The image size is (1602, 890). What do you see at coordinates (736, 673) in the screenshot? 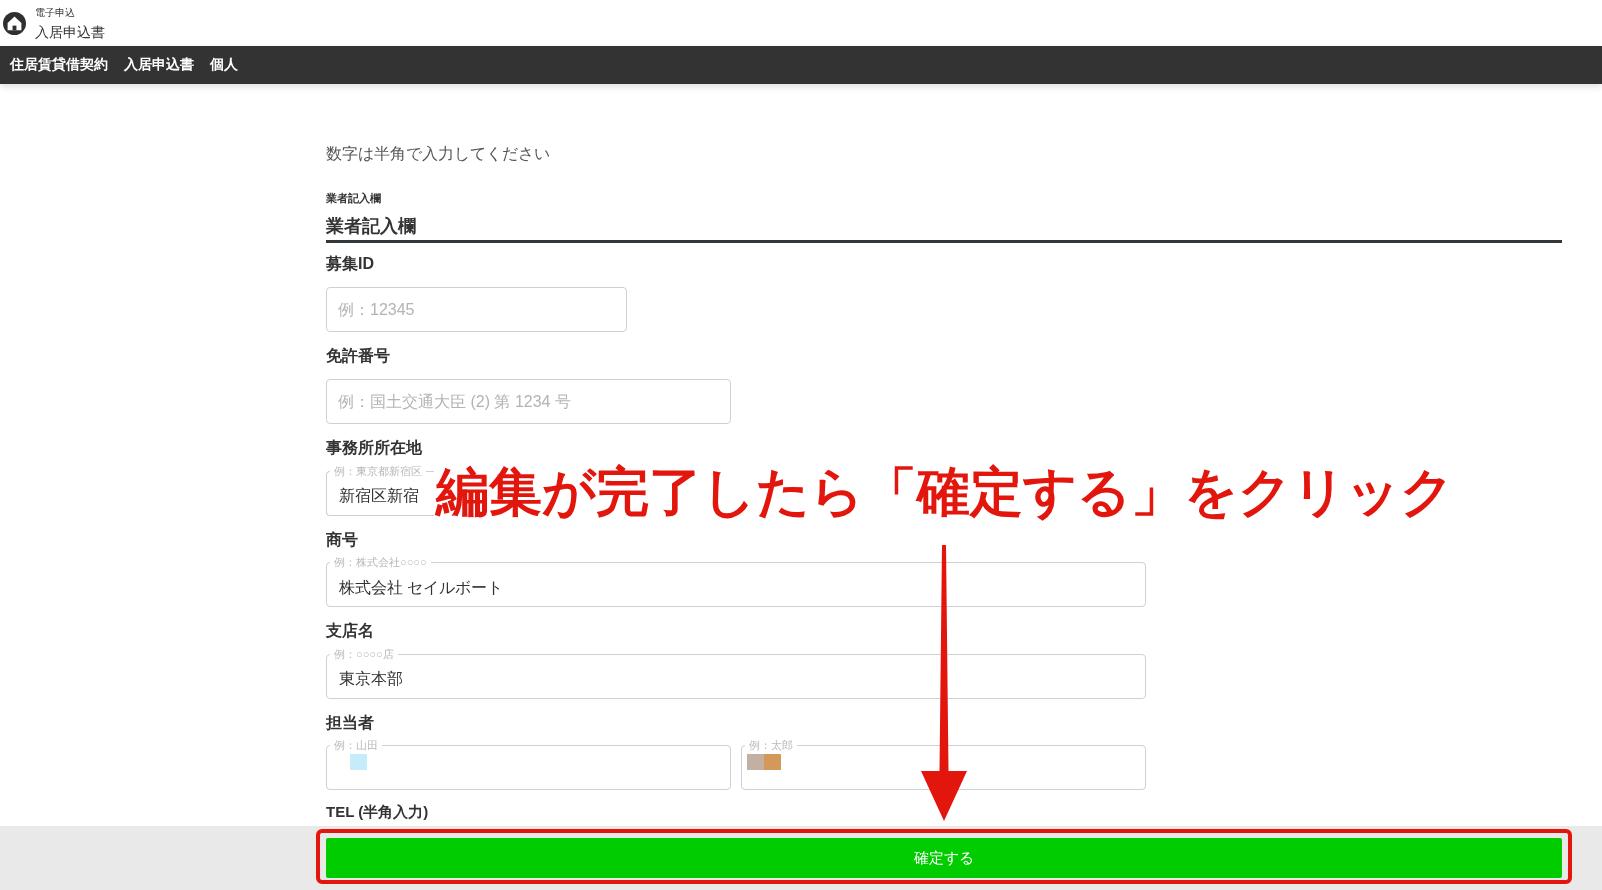
I see `input-field: 例：○○○○店 東京本部` at bounding box center [736, 673].